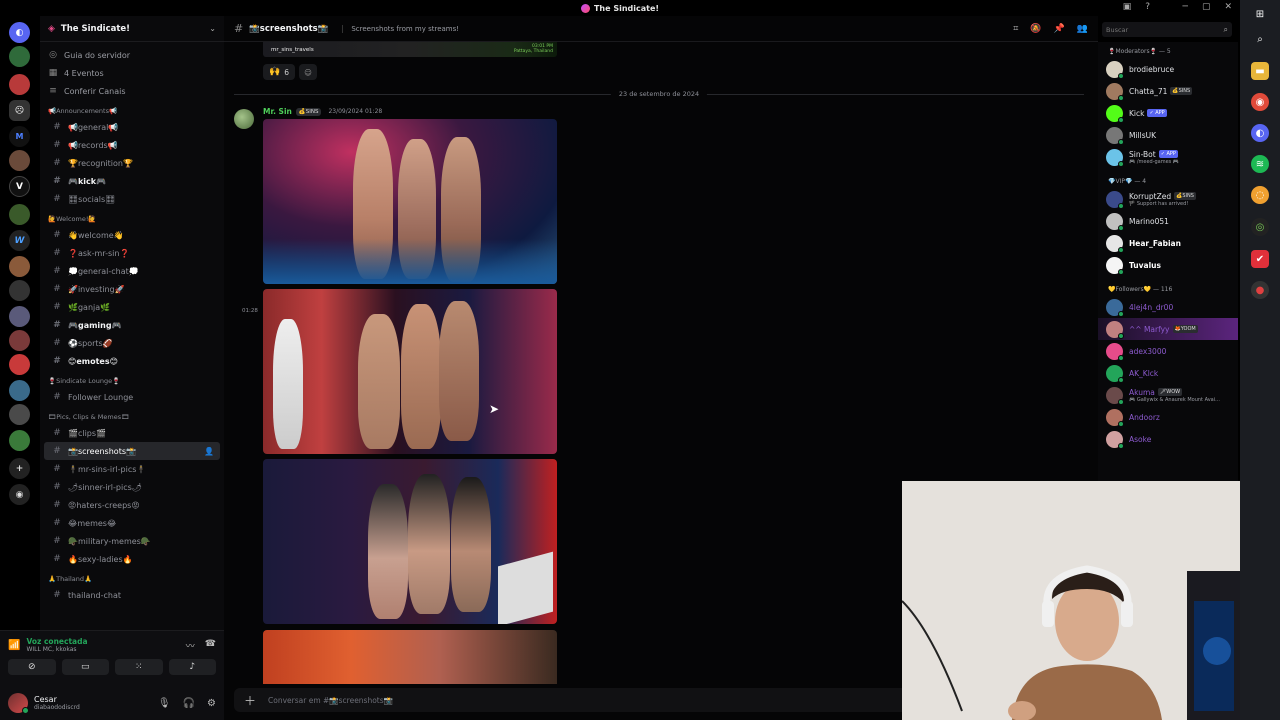 The height and width of the screenshot is (720, 1280). I want to click on inbox-icon: ▣, so click(1127, 7).